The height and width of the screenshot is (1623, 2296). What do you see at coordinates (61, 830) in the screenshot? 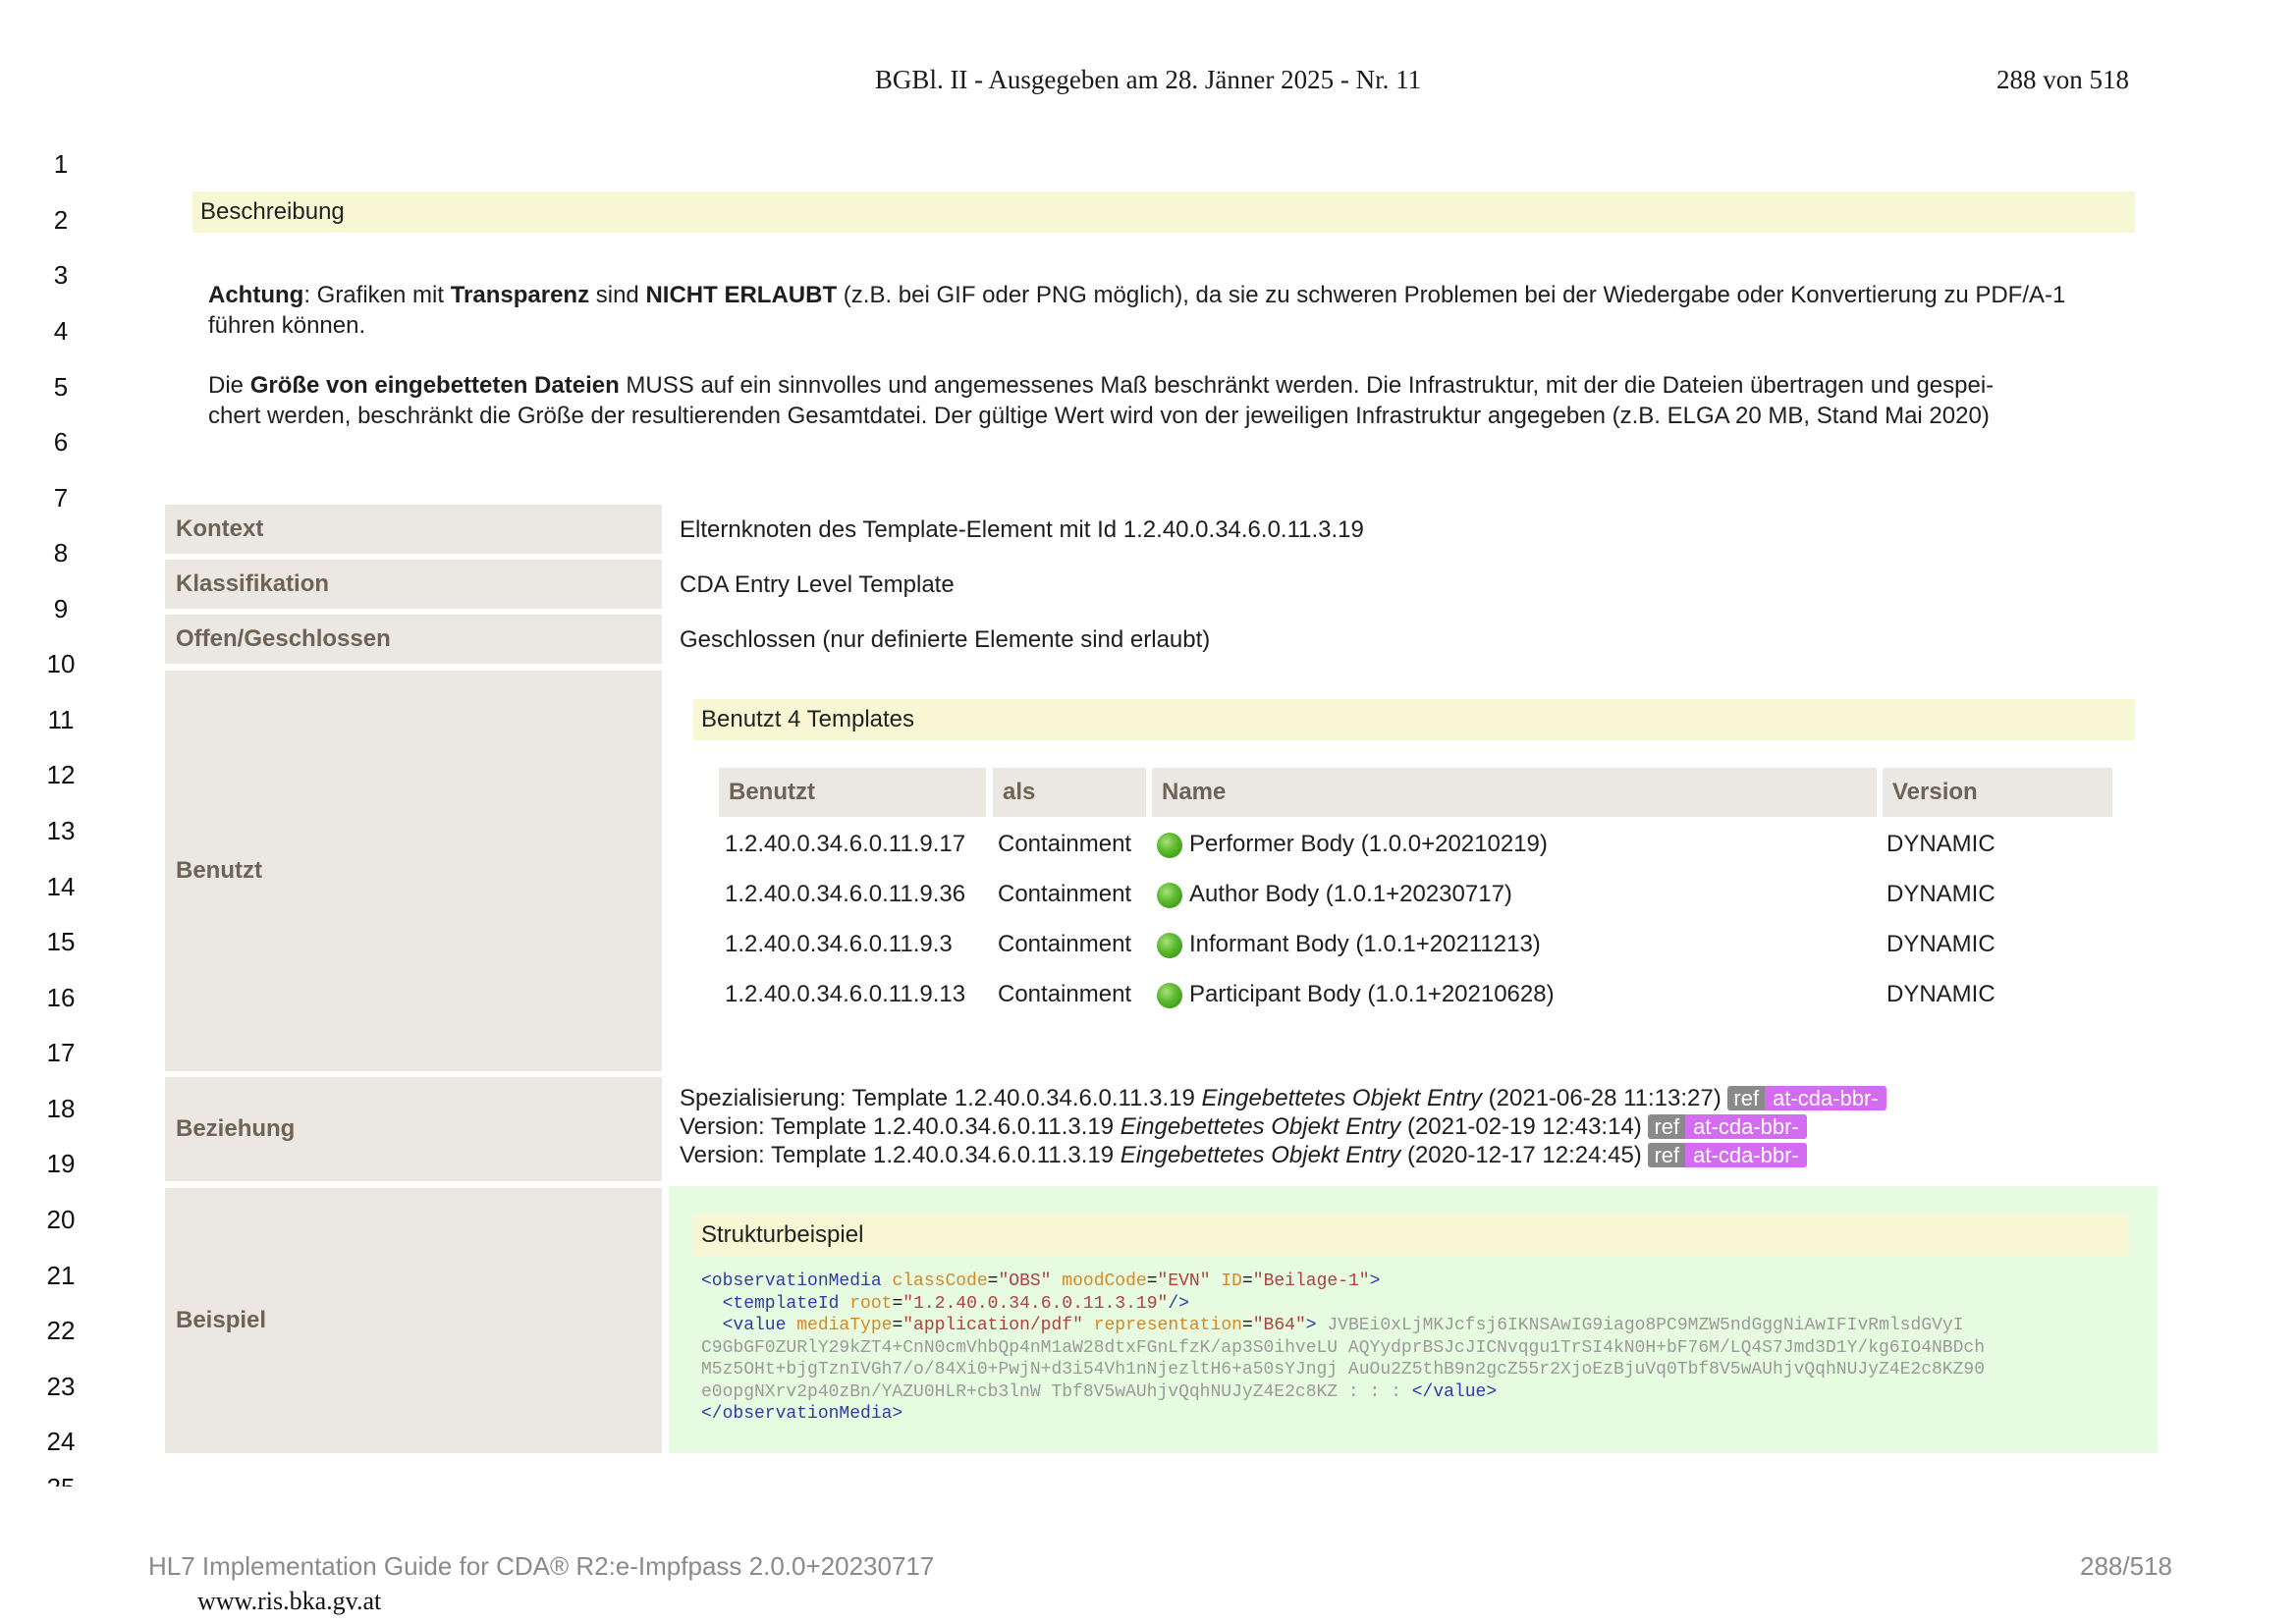
I see `line-number: 13` at bounding box center [61, 830].